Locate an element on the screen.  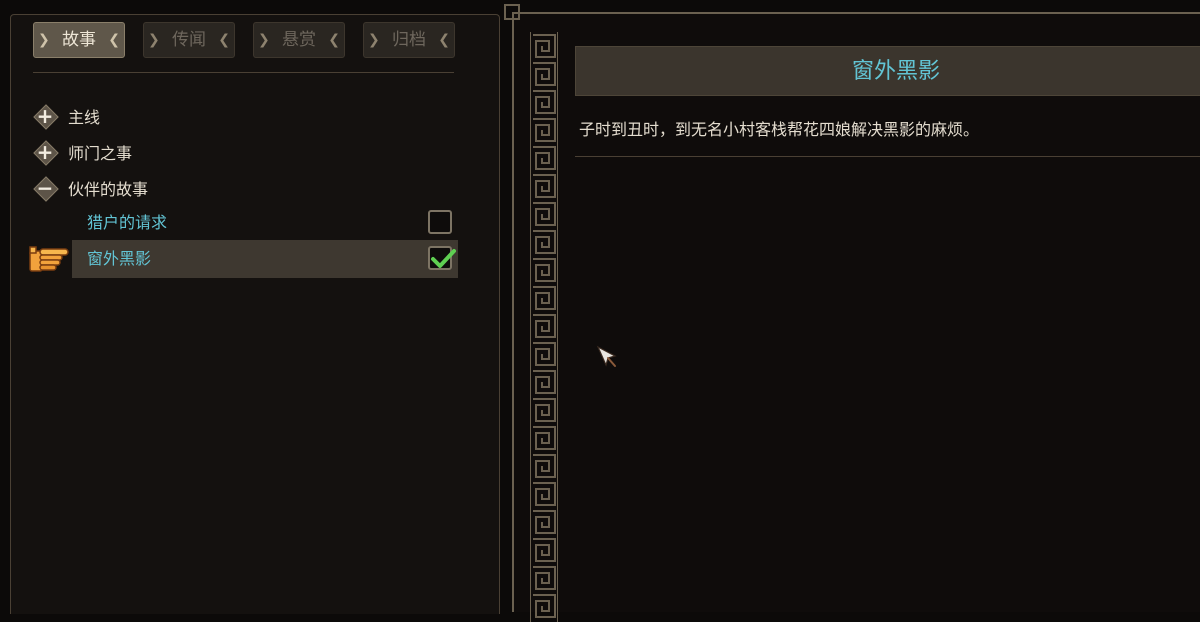
tab-rumors-label: 传闻 is located at coordinates (189, 40).